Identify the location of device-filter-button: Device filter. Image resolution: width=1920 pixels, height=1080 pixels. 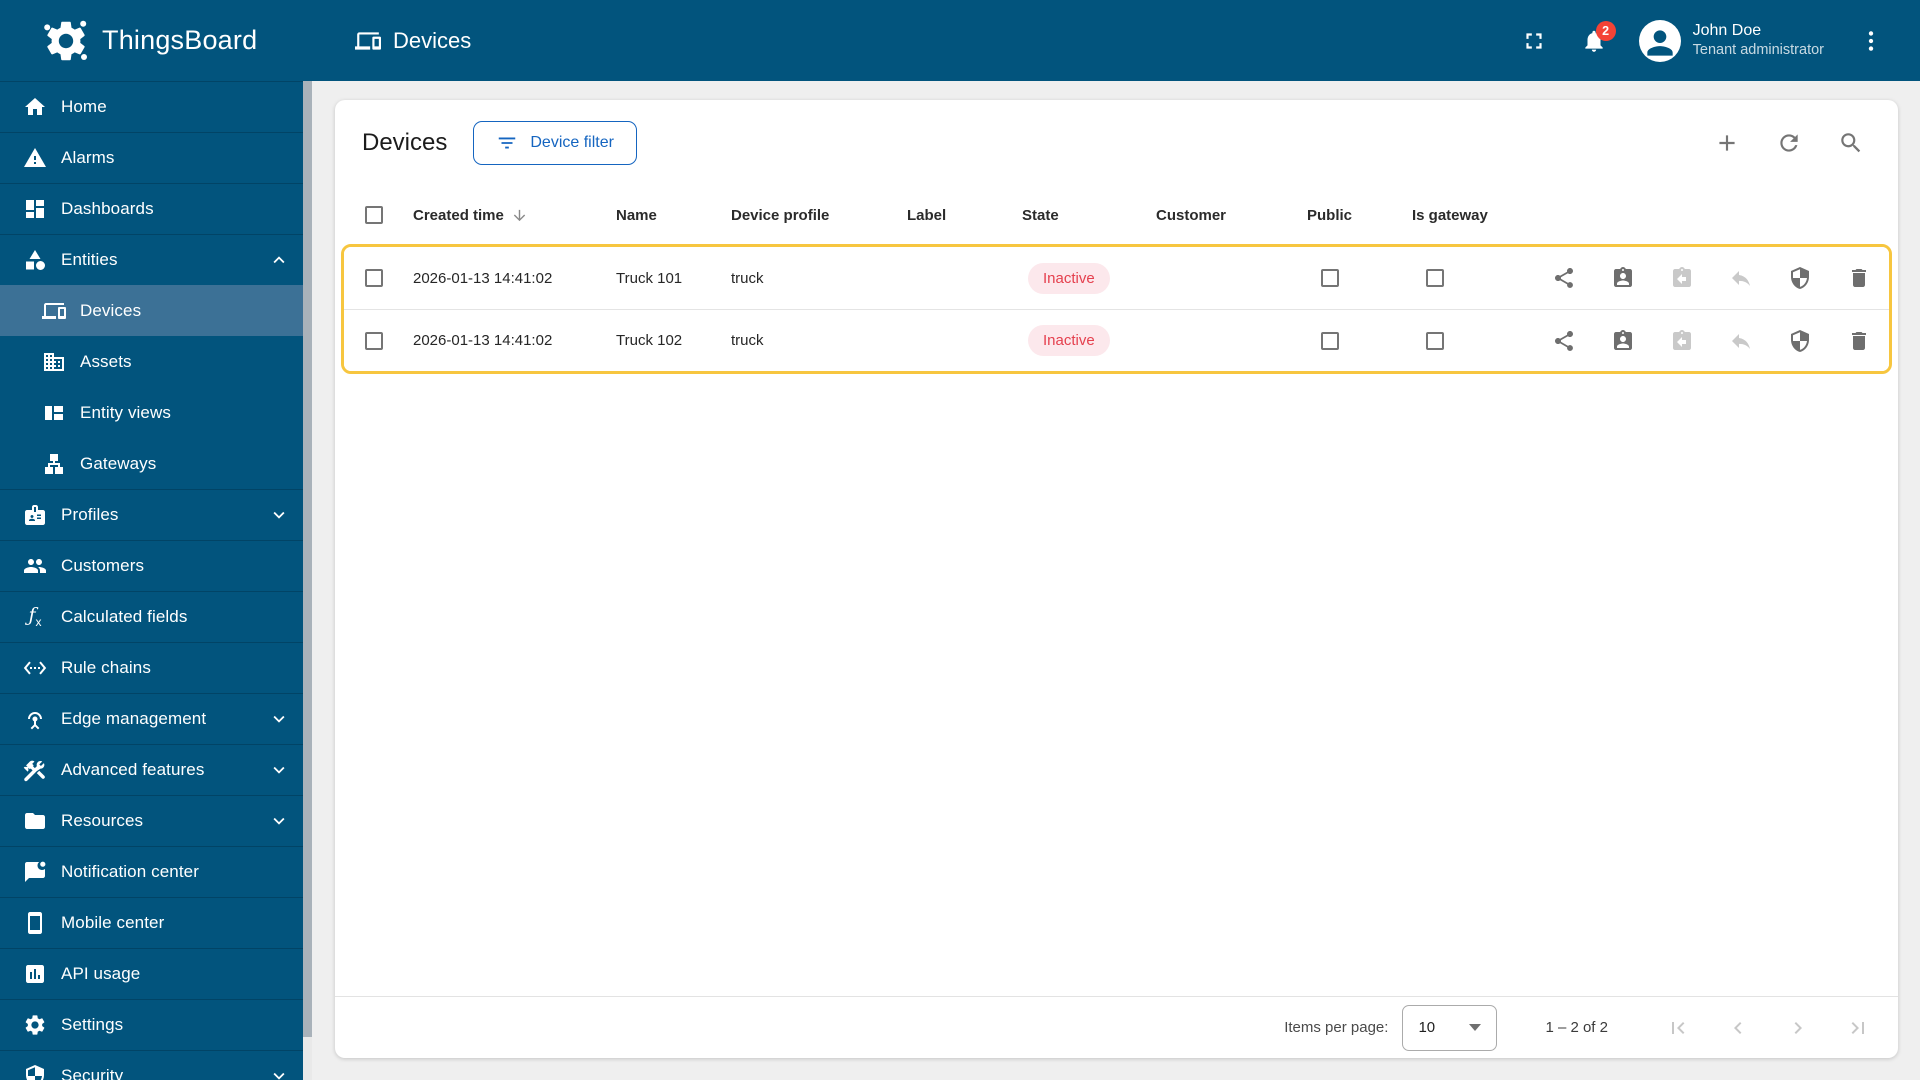
(555, 143).